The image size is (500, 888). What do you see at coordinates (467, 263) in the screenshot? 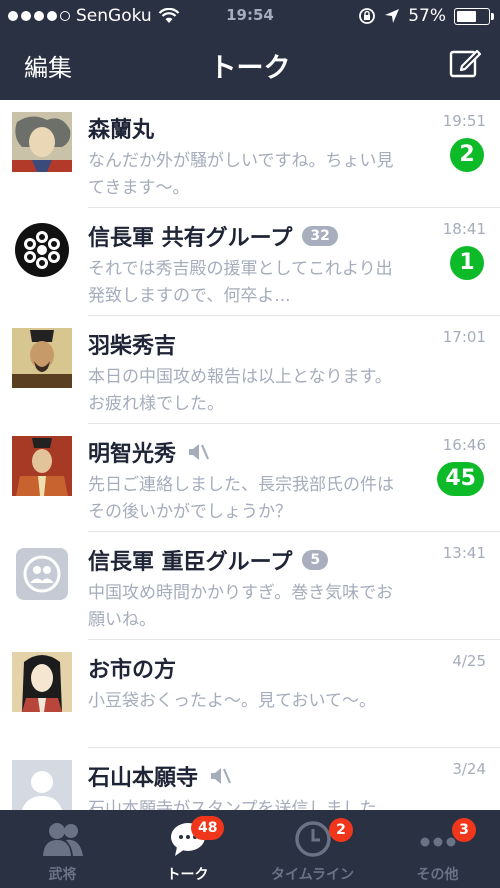
I see `unread-badge: 1` at bounding box center [467, 263].